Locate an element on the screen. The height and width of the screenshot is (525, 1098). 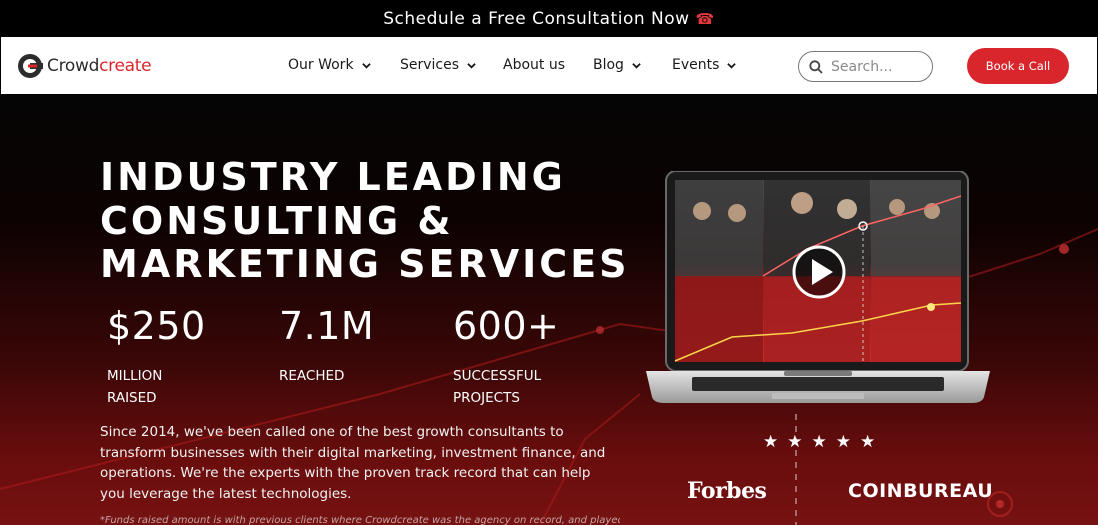
nav-events: Events is located at coordinates (704, 65).